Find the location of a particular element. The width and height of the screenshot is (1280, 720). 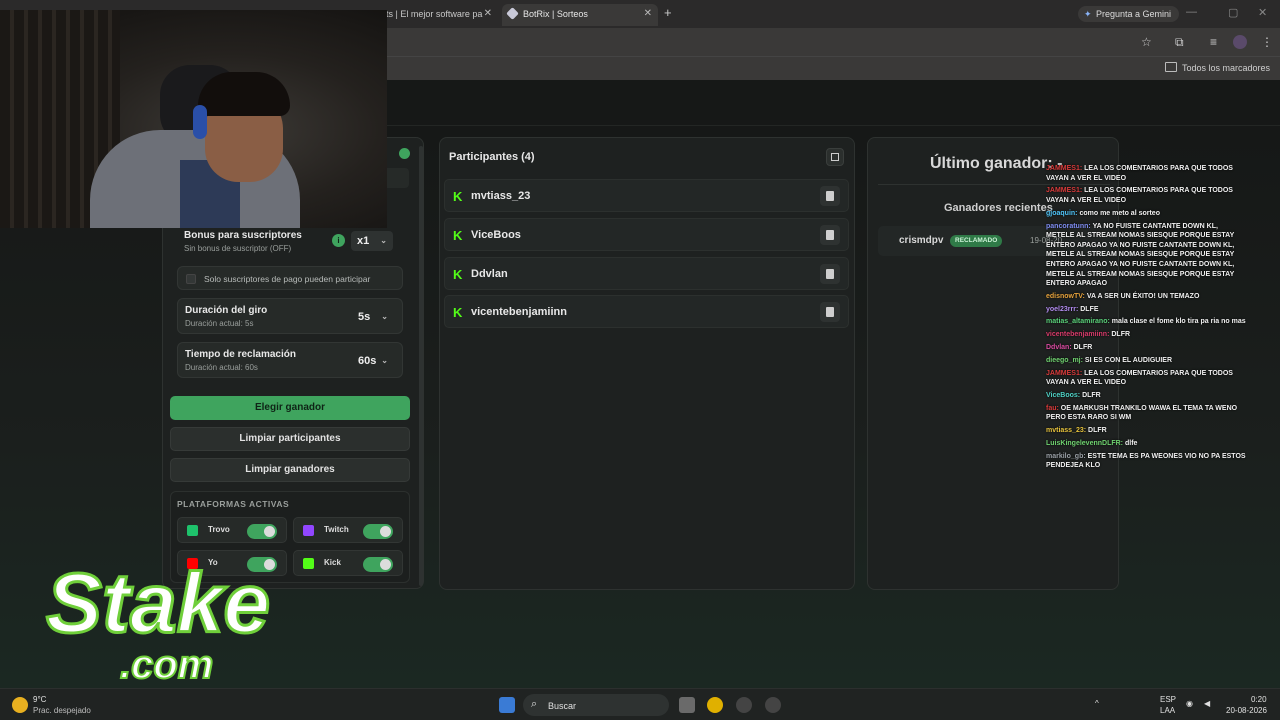

chat-message: dieego_mj: SI ES CON EL AUDIGUIER is located at coordinates (1146, 361).